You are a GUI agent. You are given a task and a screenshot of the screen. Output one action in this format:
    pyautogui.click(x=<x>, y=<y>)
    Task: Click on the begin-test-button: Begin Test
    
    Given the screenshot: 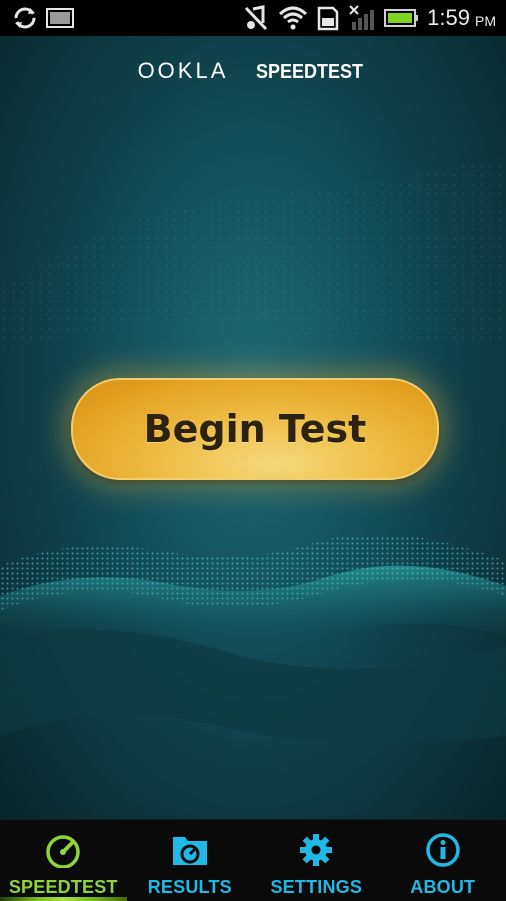 What is the action you would take?
    pyautogui.click(x=255, y=429)
    